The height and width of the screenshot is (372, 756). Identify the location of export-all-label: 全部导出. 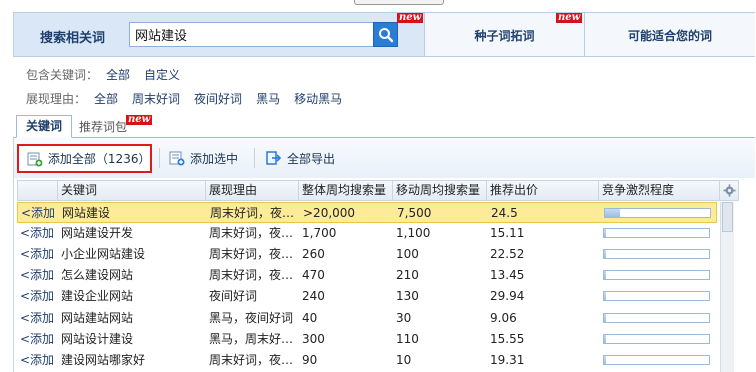
(311, 158).